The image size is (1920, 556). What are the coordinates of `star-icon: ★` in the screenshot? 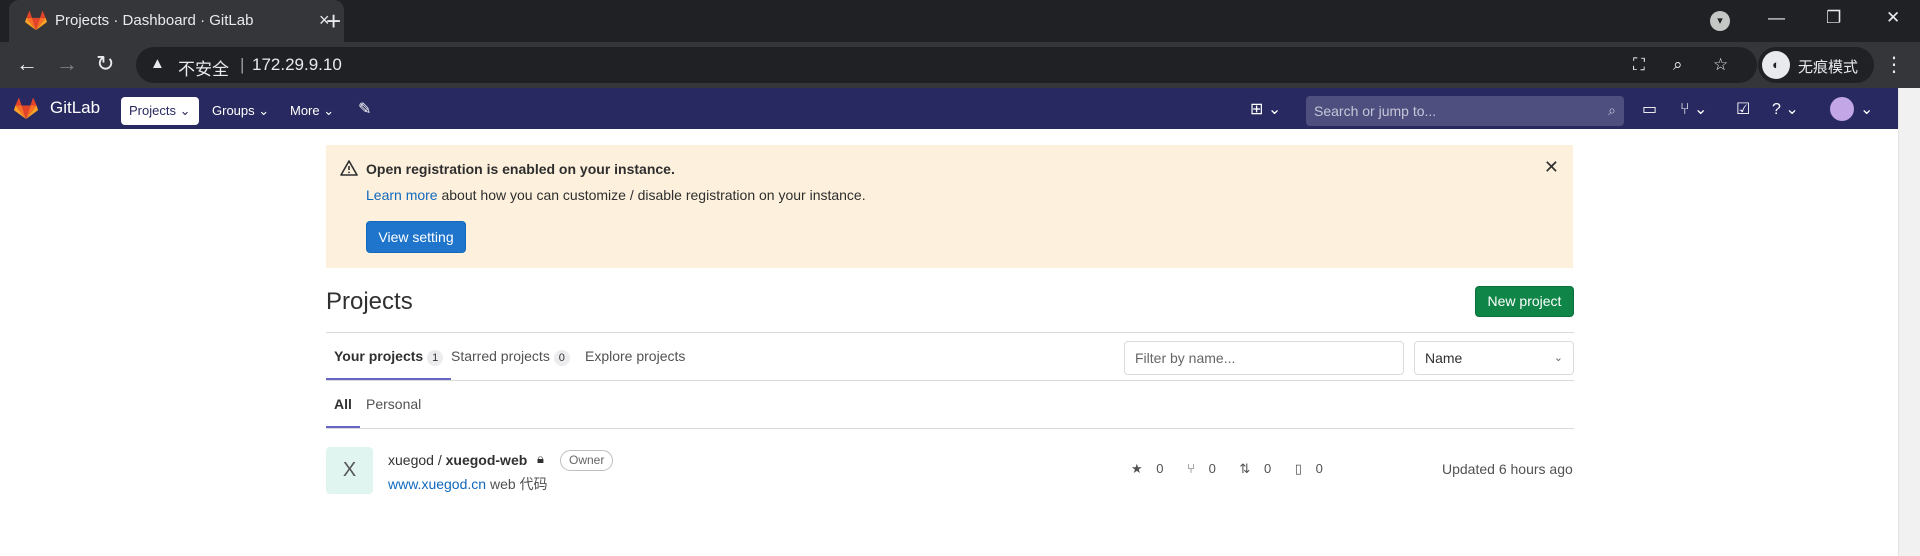 It's located at (1139, 468).